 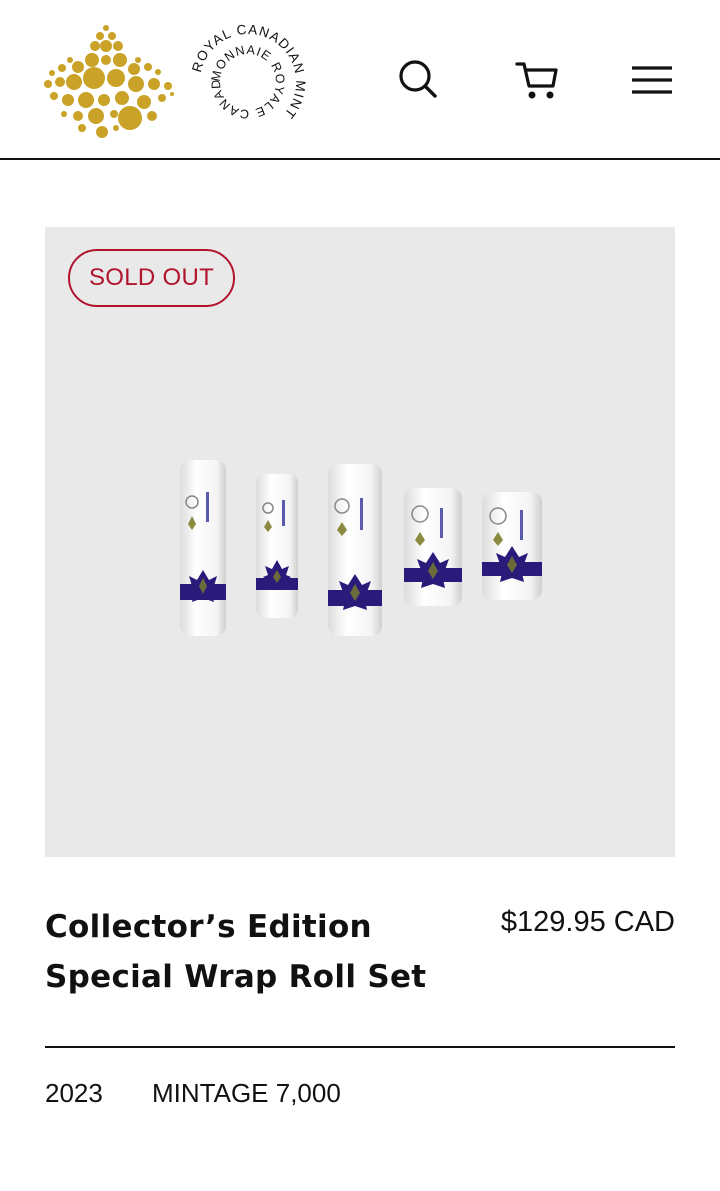 I want to click on search-icon, so click(x=418, y=79).